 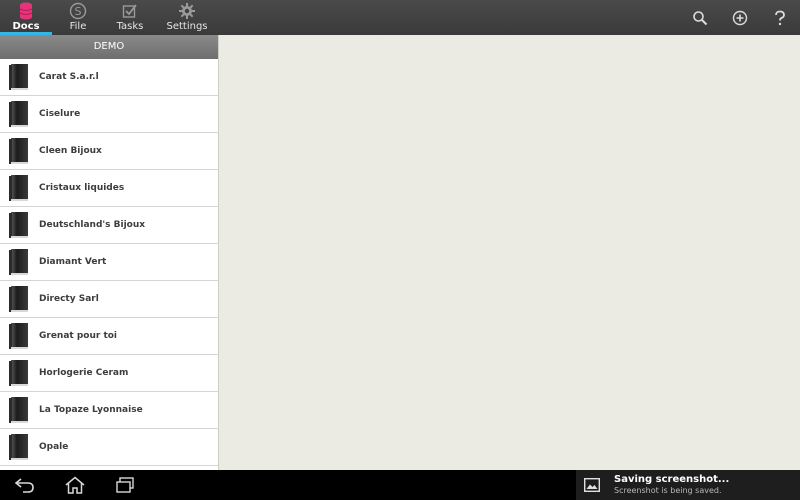 What do you see at coordinates (69, 299) in the screenshot?
I see `list-item-label: Directy Sarl` at bounding box center [69, 299].